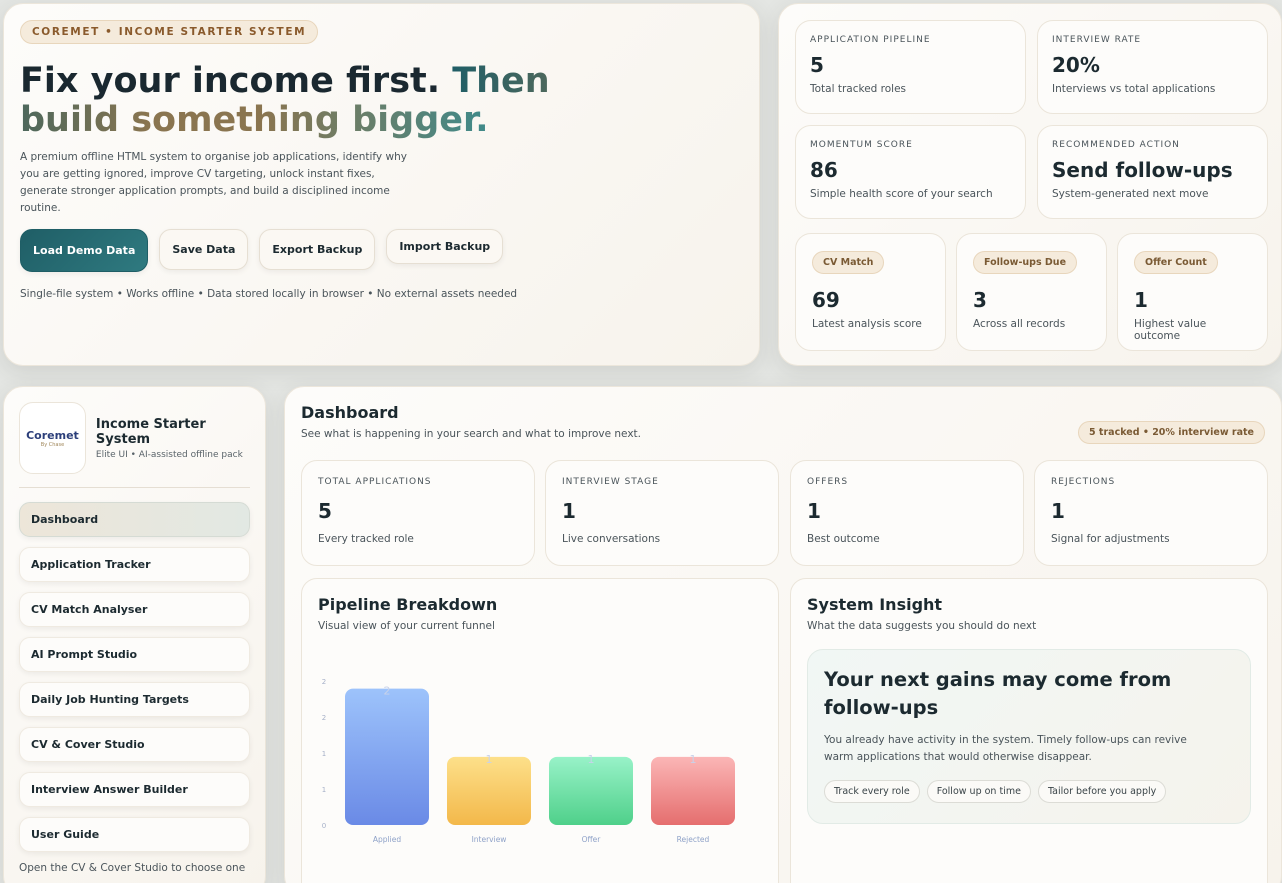 Image resolution: width=1282 pixels, height=883 pixels. What do you see at coordinates (1116, 145) in the screenshot?
I see `stat-label: RECOMMENDED ACTION` at bounding box center [1116, 145].